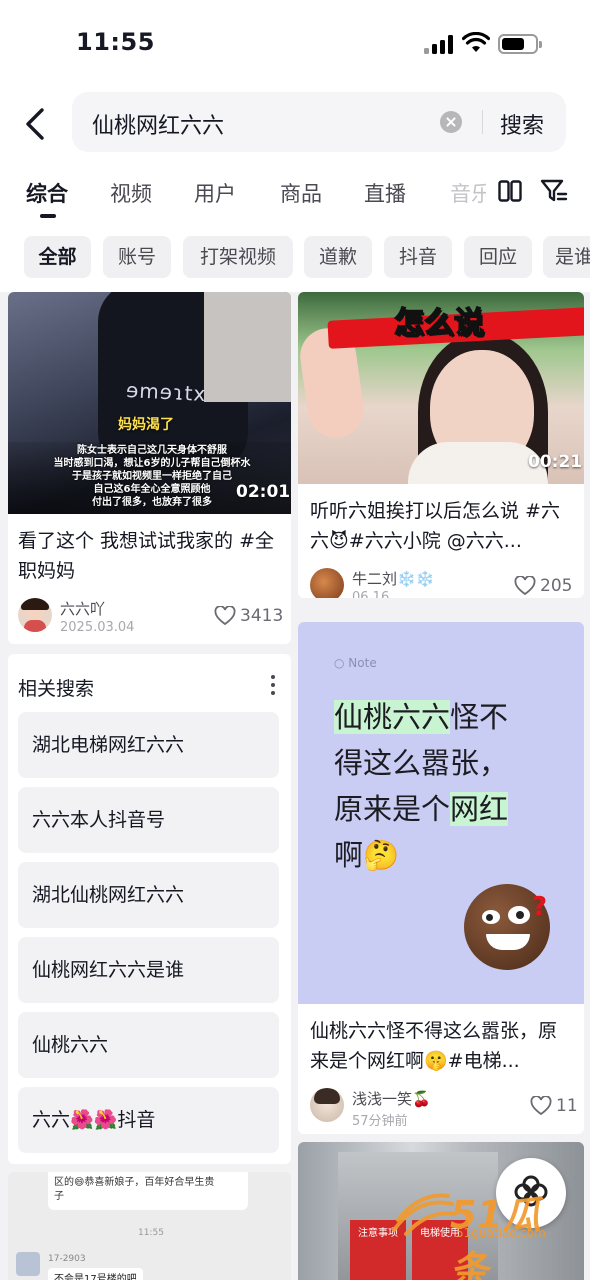  Describe the element at coordinates (247, 347) in the screenshot. I see `background-wall` at that location.